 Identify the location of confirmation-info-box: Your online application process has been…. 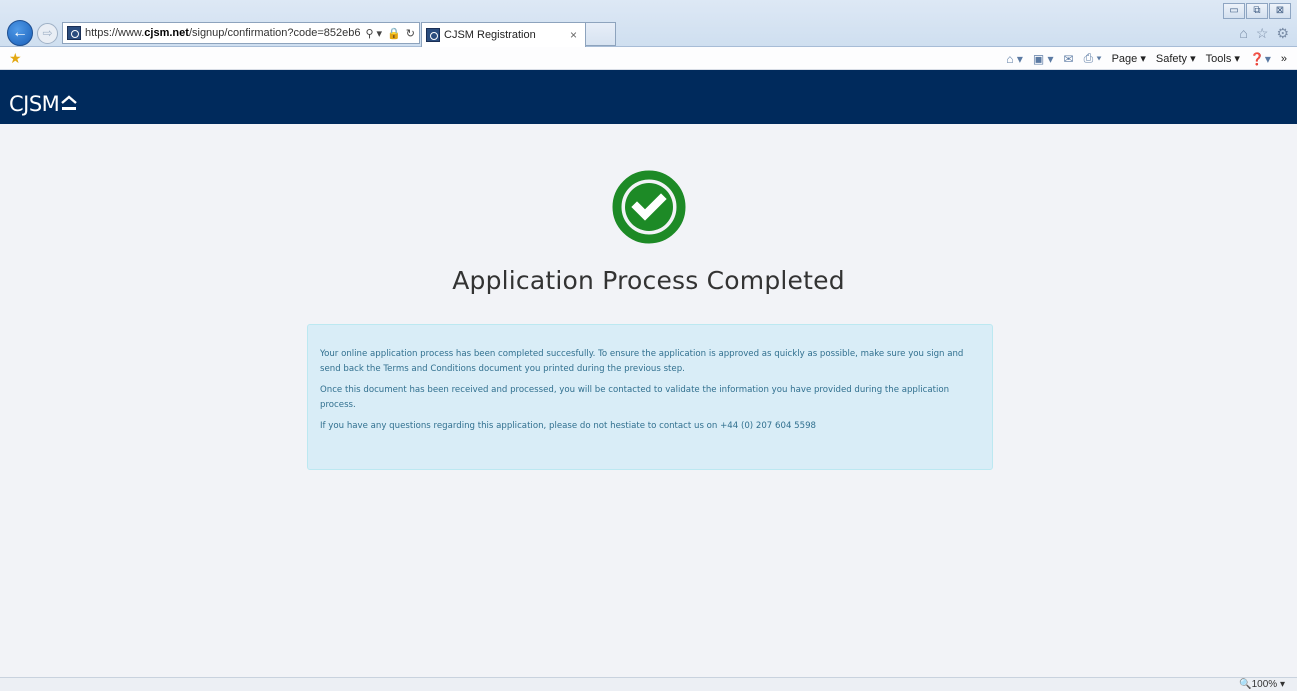
(650, 397).